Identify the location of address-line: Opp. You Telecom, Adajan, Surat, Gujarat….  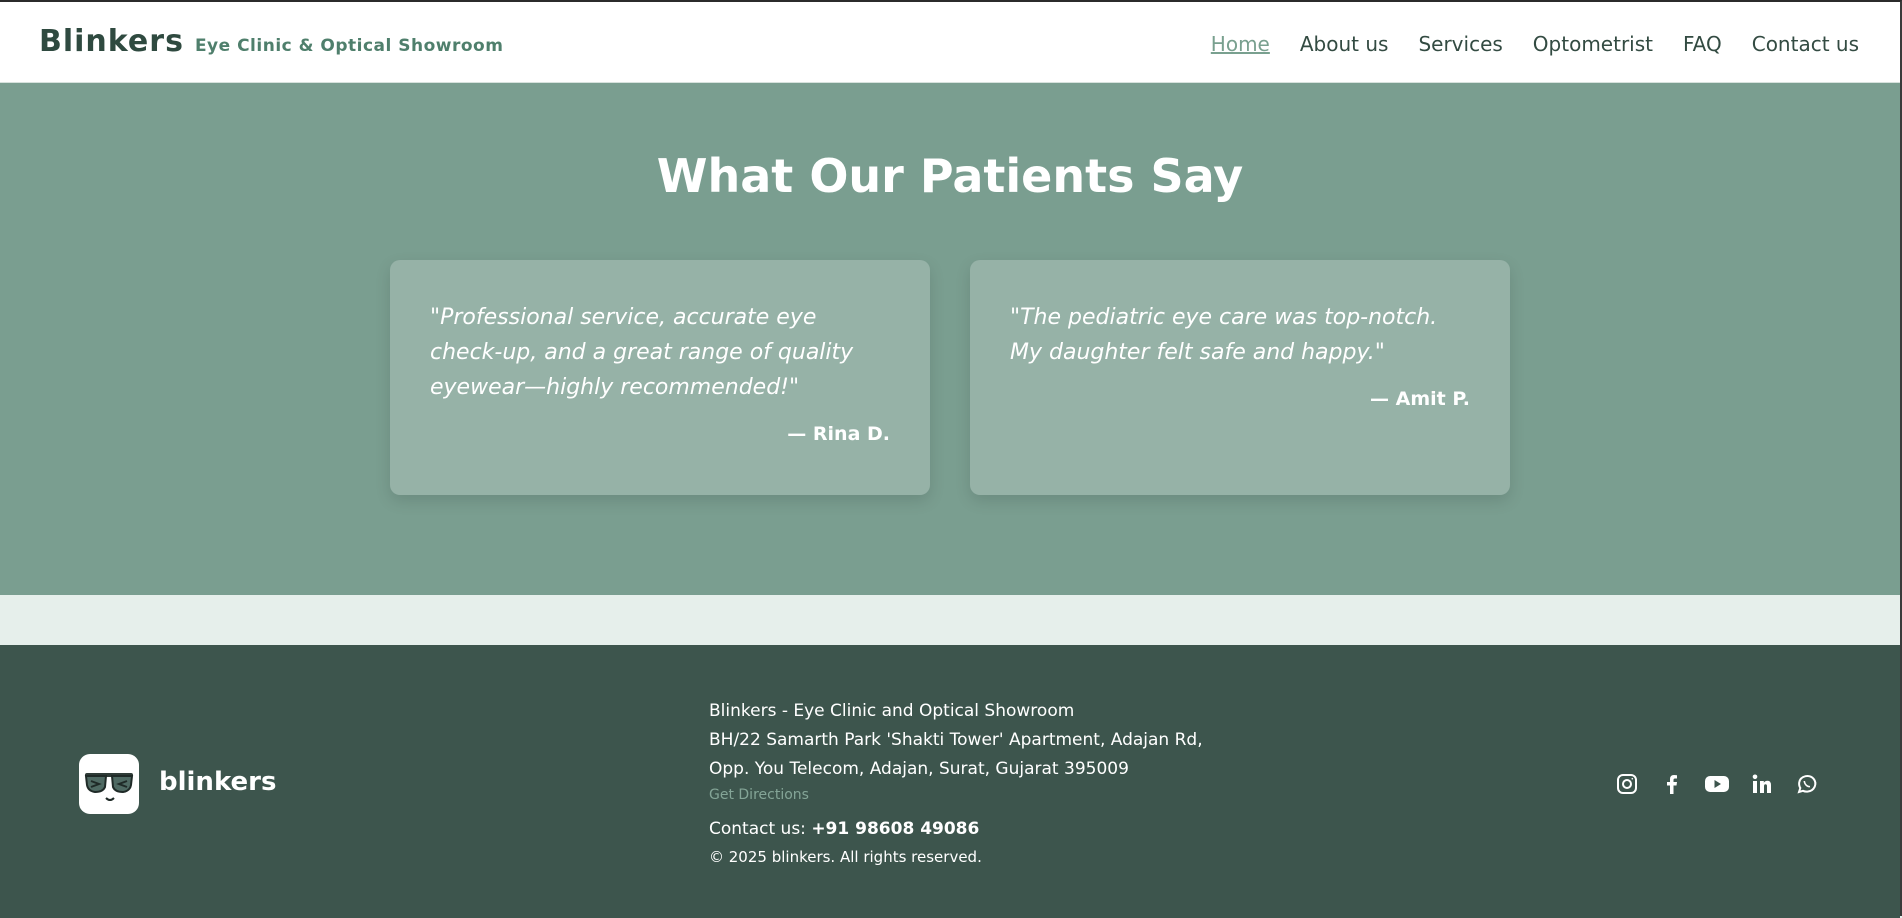
(919, 769).